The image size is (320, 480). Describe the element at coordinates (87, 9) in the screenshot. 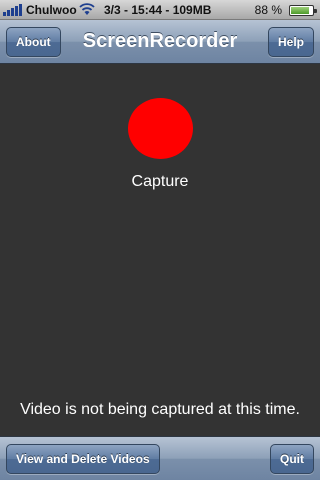

I see `wifi-icon` at that location.